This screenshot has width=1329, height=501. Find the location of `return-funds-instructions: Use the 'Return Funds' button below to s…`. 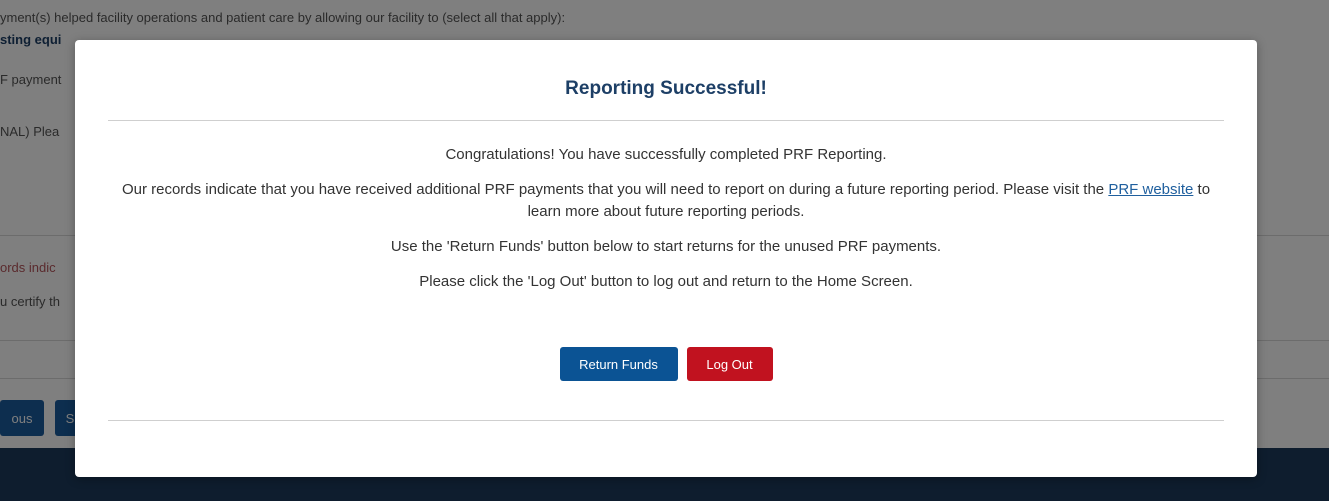

return-funds-instructions: Use the 'Return Funds' button below to s… is located at coordinates (666, 246).